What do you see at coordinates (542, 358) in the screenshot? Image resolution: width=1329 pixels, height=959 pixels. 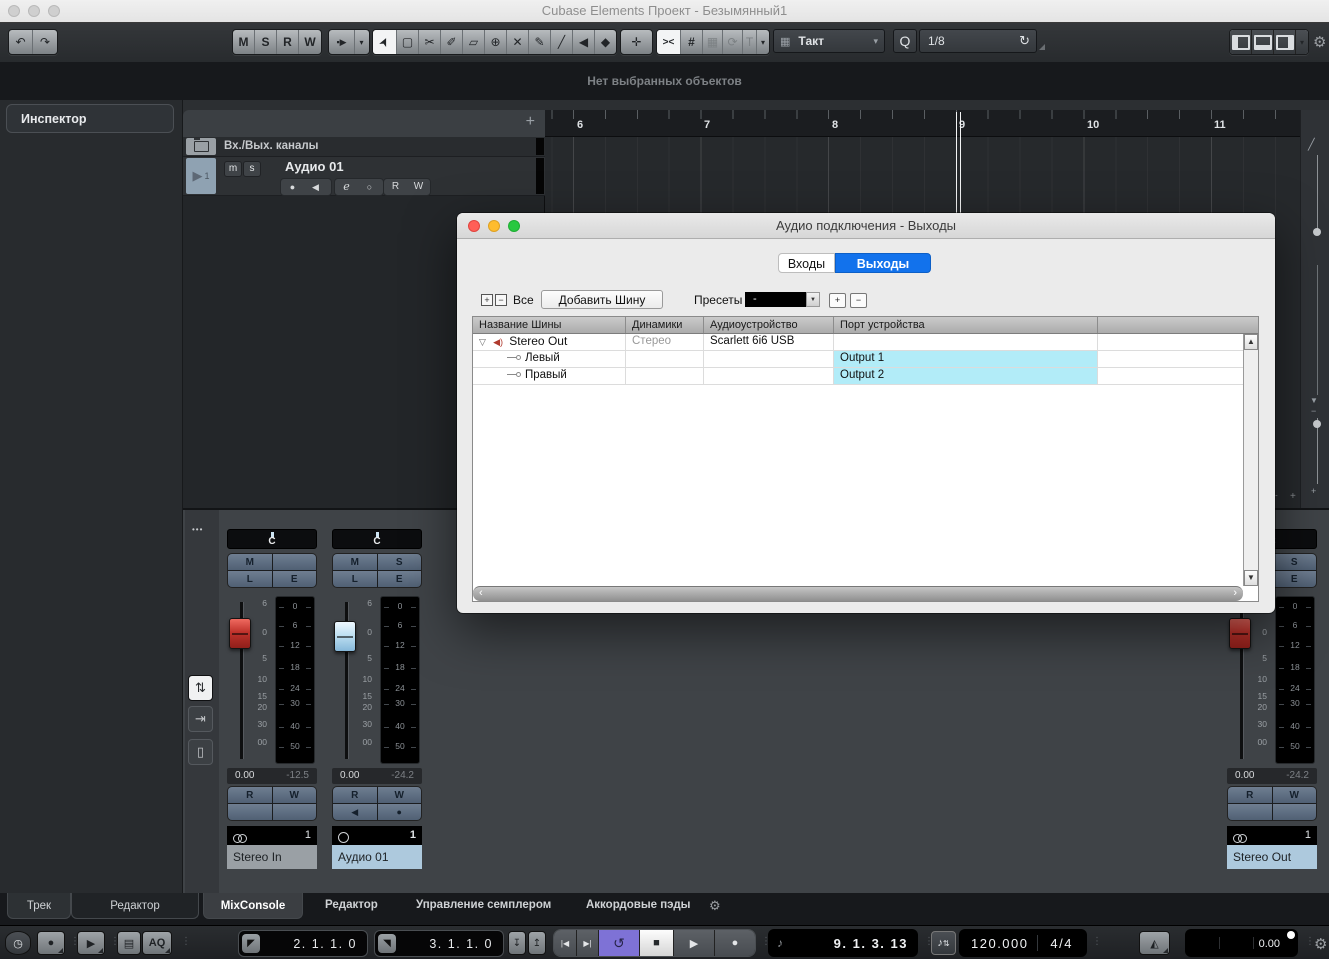 I see `channel-label: Левый` at bounding box center [542, 358].